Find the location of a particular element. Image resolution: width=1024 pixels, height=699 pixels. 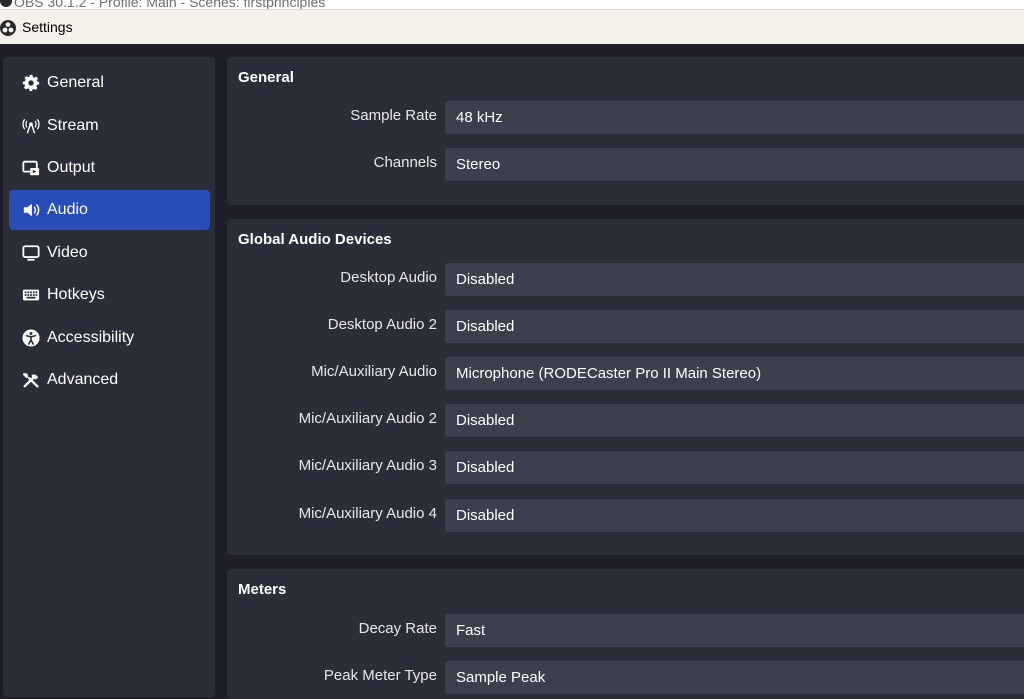

sidebar-item-label: Output is located at coordinates (71, 167).